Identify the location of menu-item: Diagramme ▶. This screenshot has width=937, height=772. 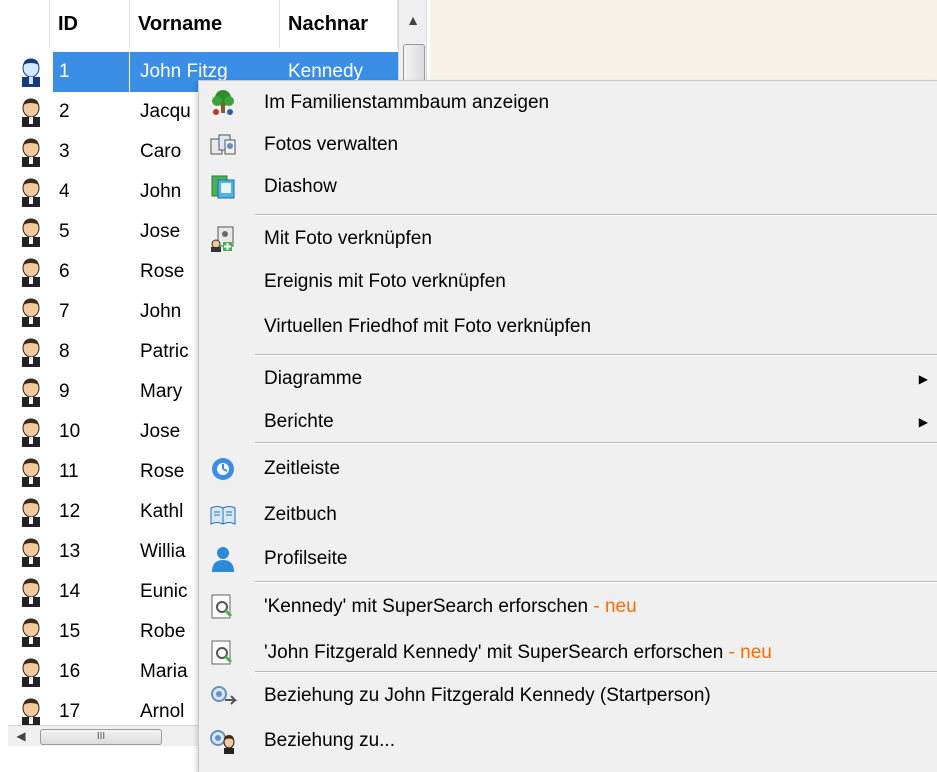
(568, 379).